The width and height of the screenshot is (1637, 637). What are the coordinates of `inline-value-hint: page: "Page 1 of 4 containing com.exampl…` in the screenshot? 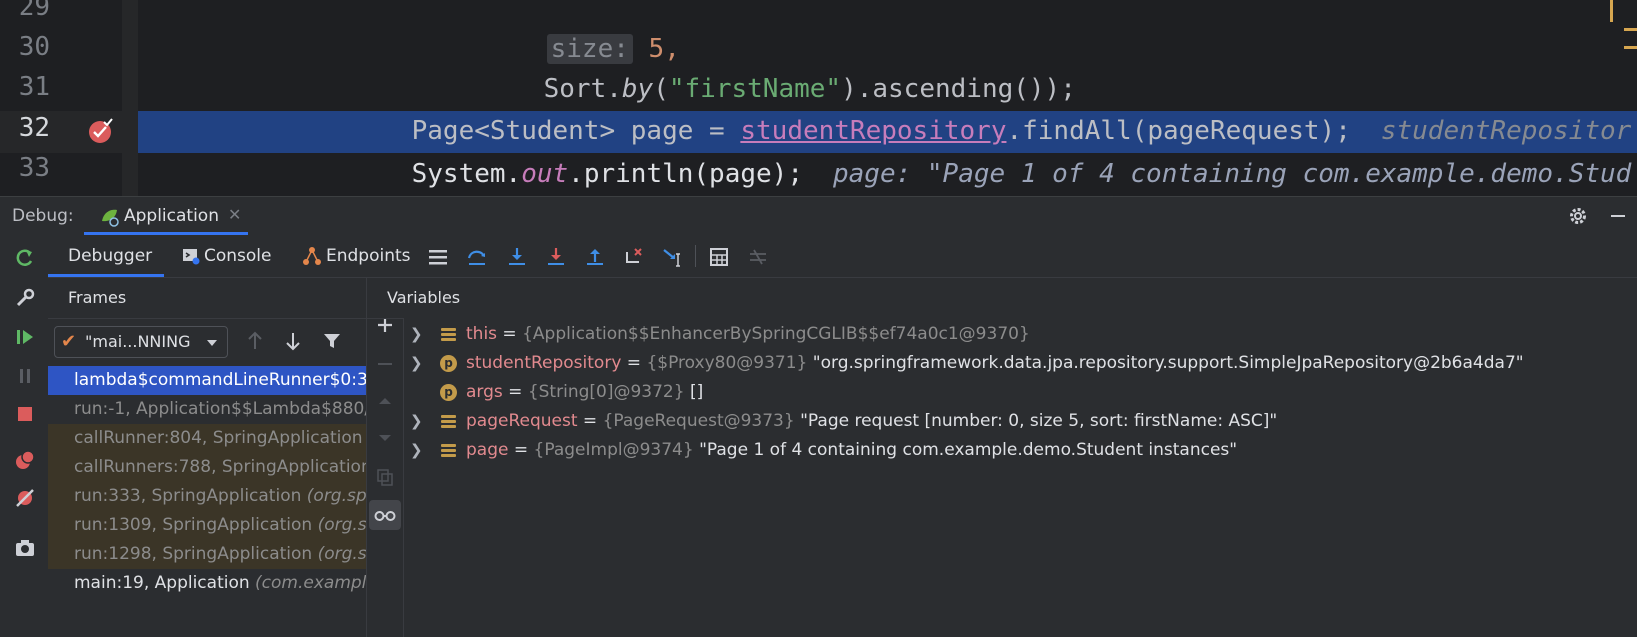 It's located at (1232, 174).